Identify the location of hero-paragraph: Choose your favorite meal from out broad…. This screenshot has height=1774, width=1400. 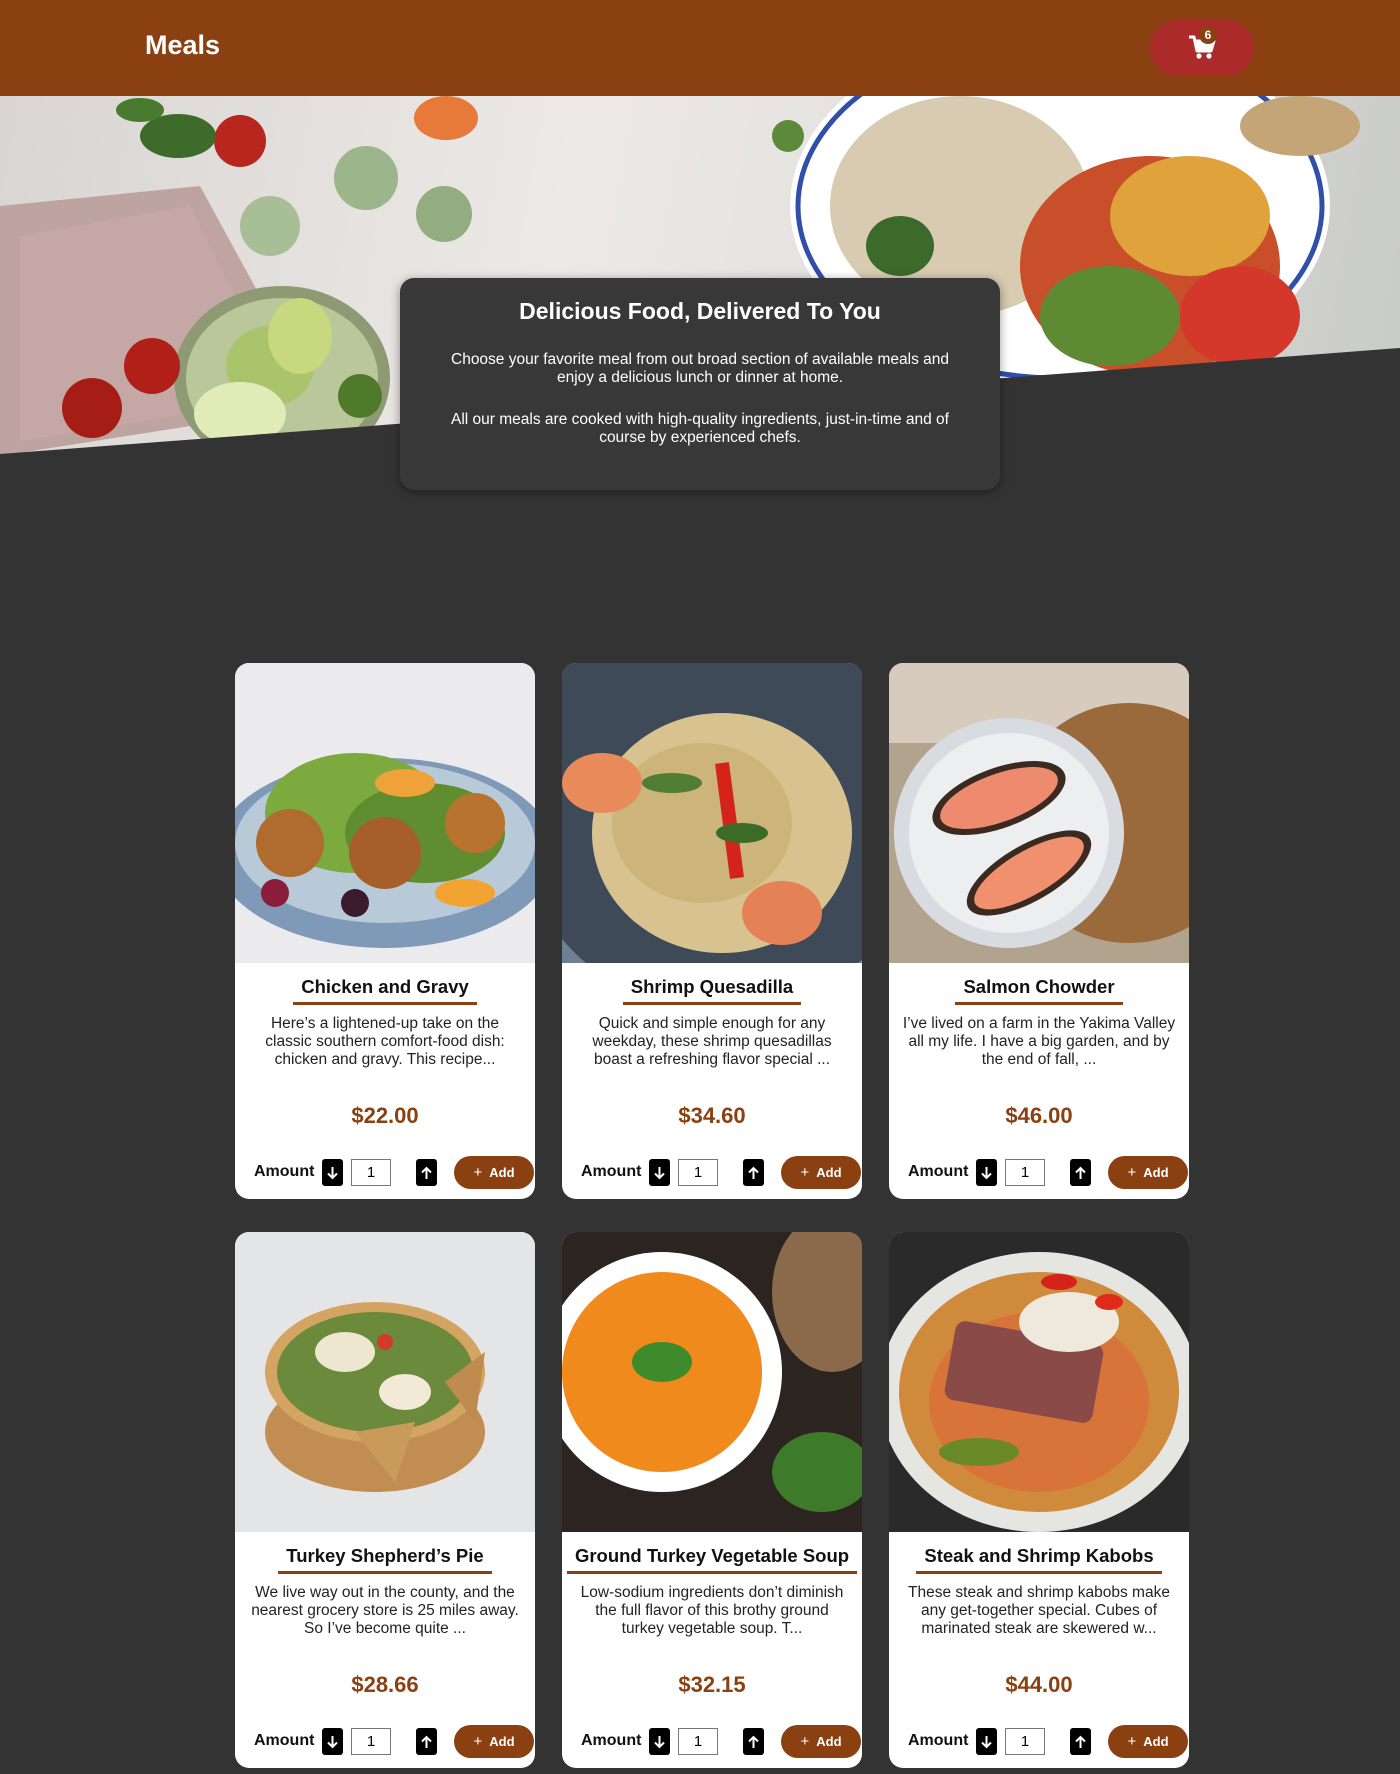
(700, 368).